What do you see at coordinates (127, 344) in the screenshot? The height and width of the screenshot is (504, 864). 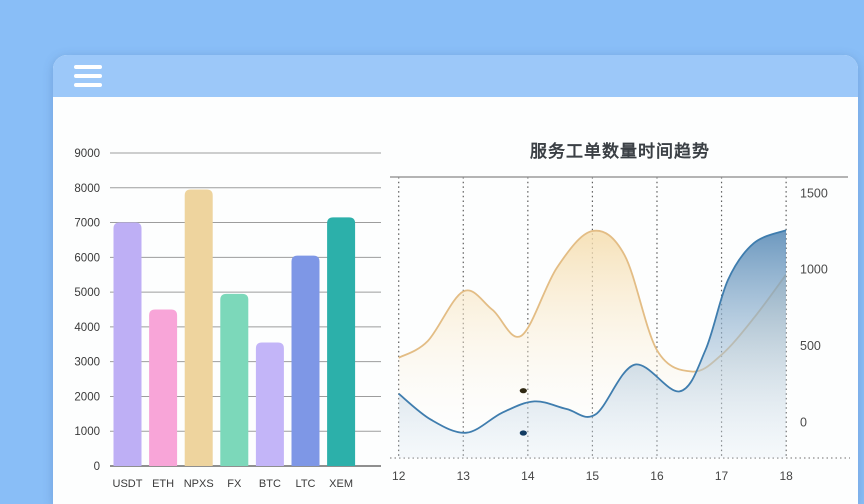 I see `bar-usdt` at bounding box center [127, 344].